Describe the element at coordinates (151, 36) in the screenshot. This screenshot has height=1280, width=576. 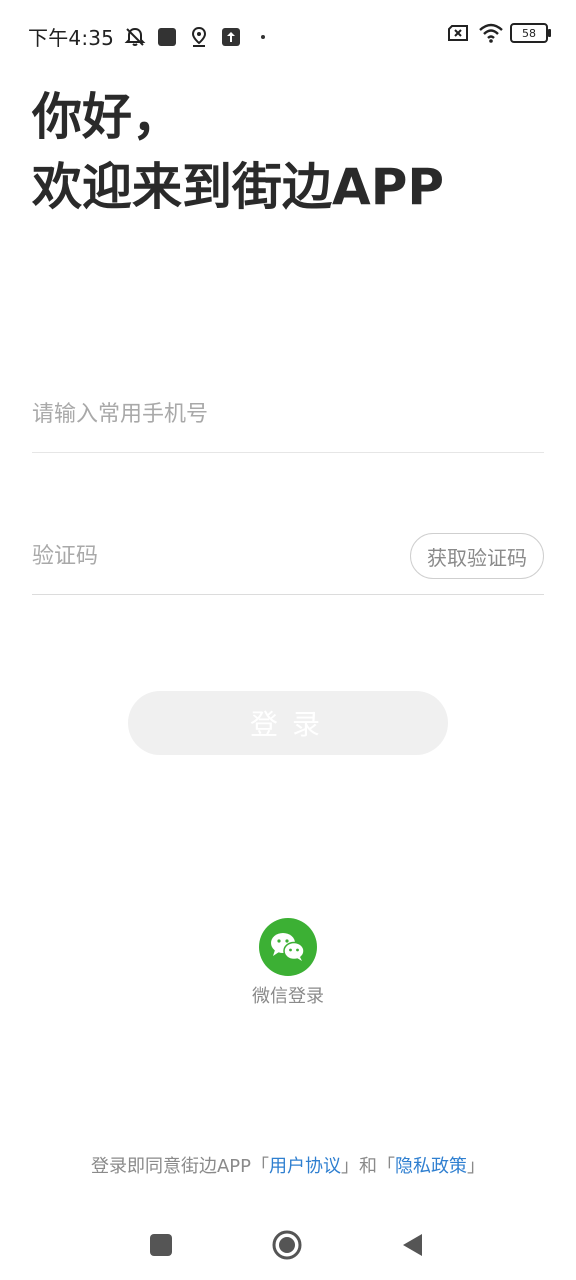
I see `status-left: 下午4:35` at that location.